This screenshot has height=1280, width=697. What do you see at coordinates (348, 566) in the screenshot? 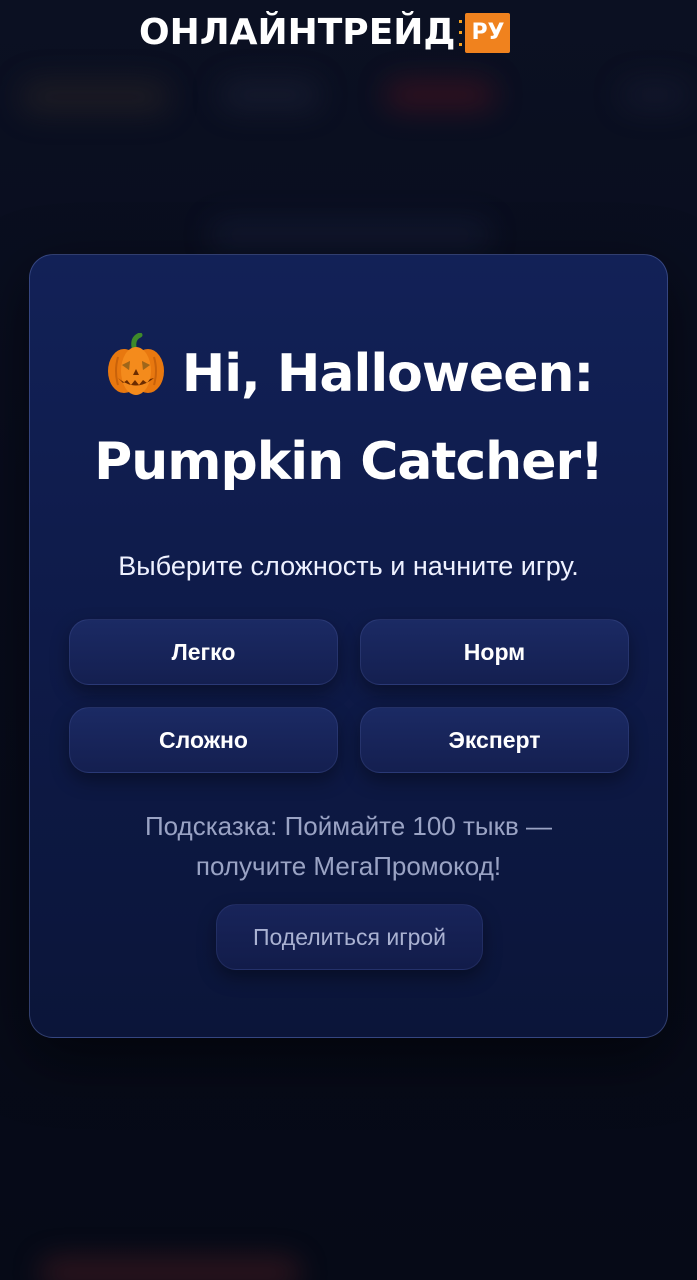
I see `modal-subtitle: Выберите сложность и начните игру.` at bounding box center [348, 566].